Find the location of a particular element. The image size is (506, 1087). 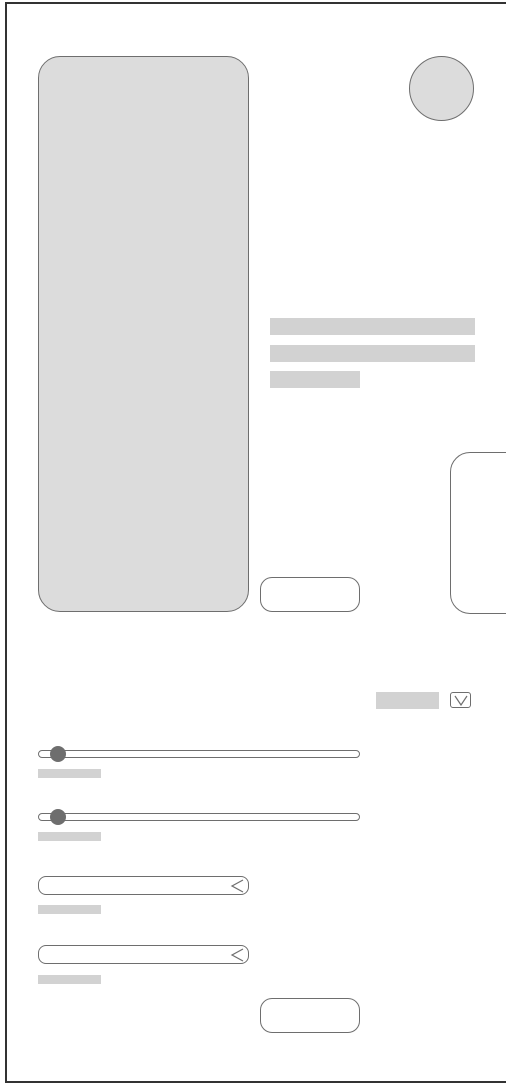

chevron-down-icon is located at coordinates (461, 700).